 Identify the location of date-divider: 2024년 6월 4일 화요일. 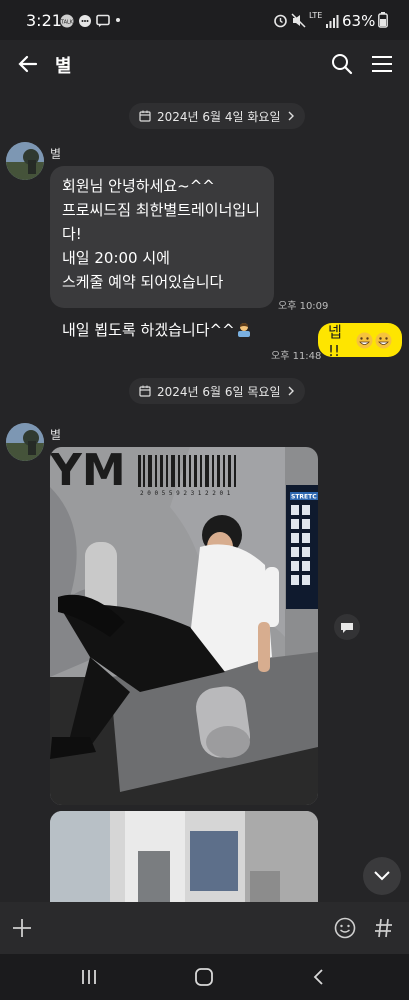
(217, 116).